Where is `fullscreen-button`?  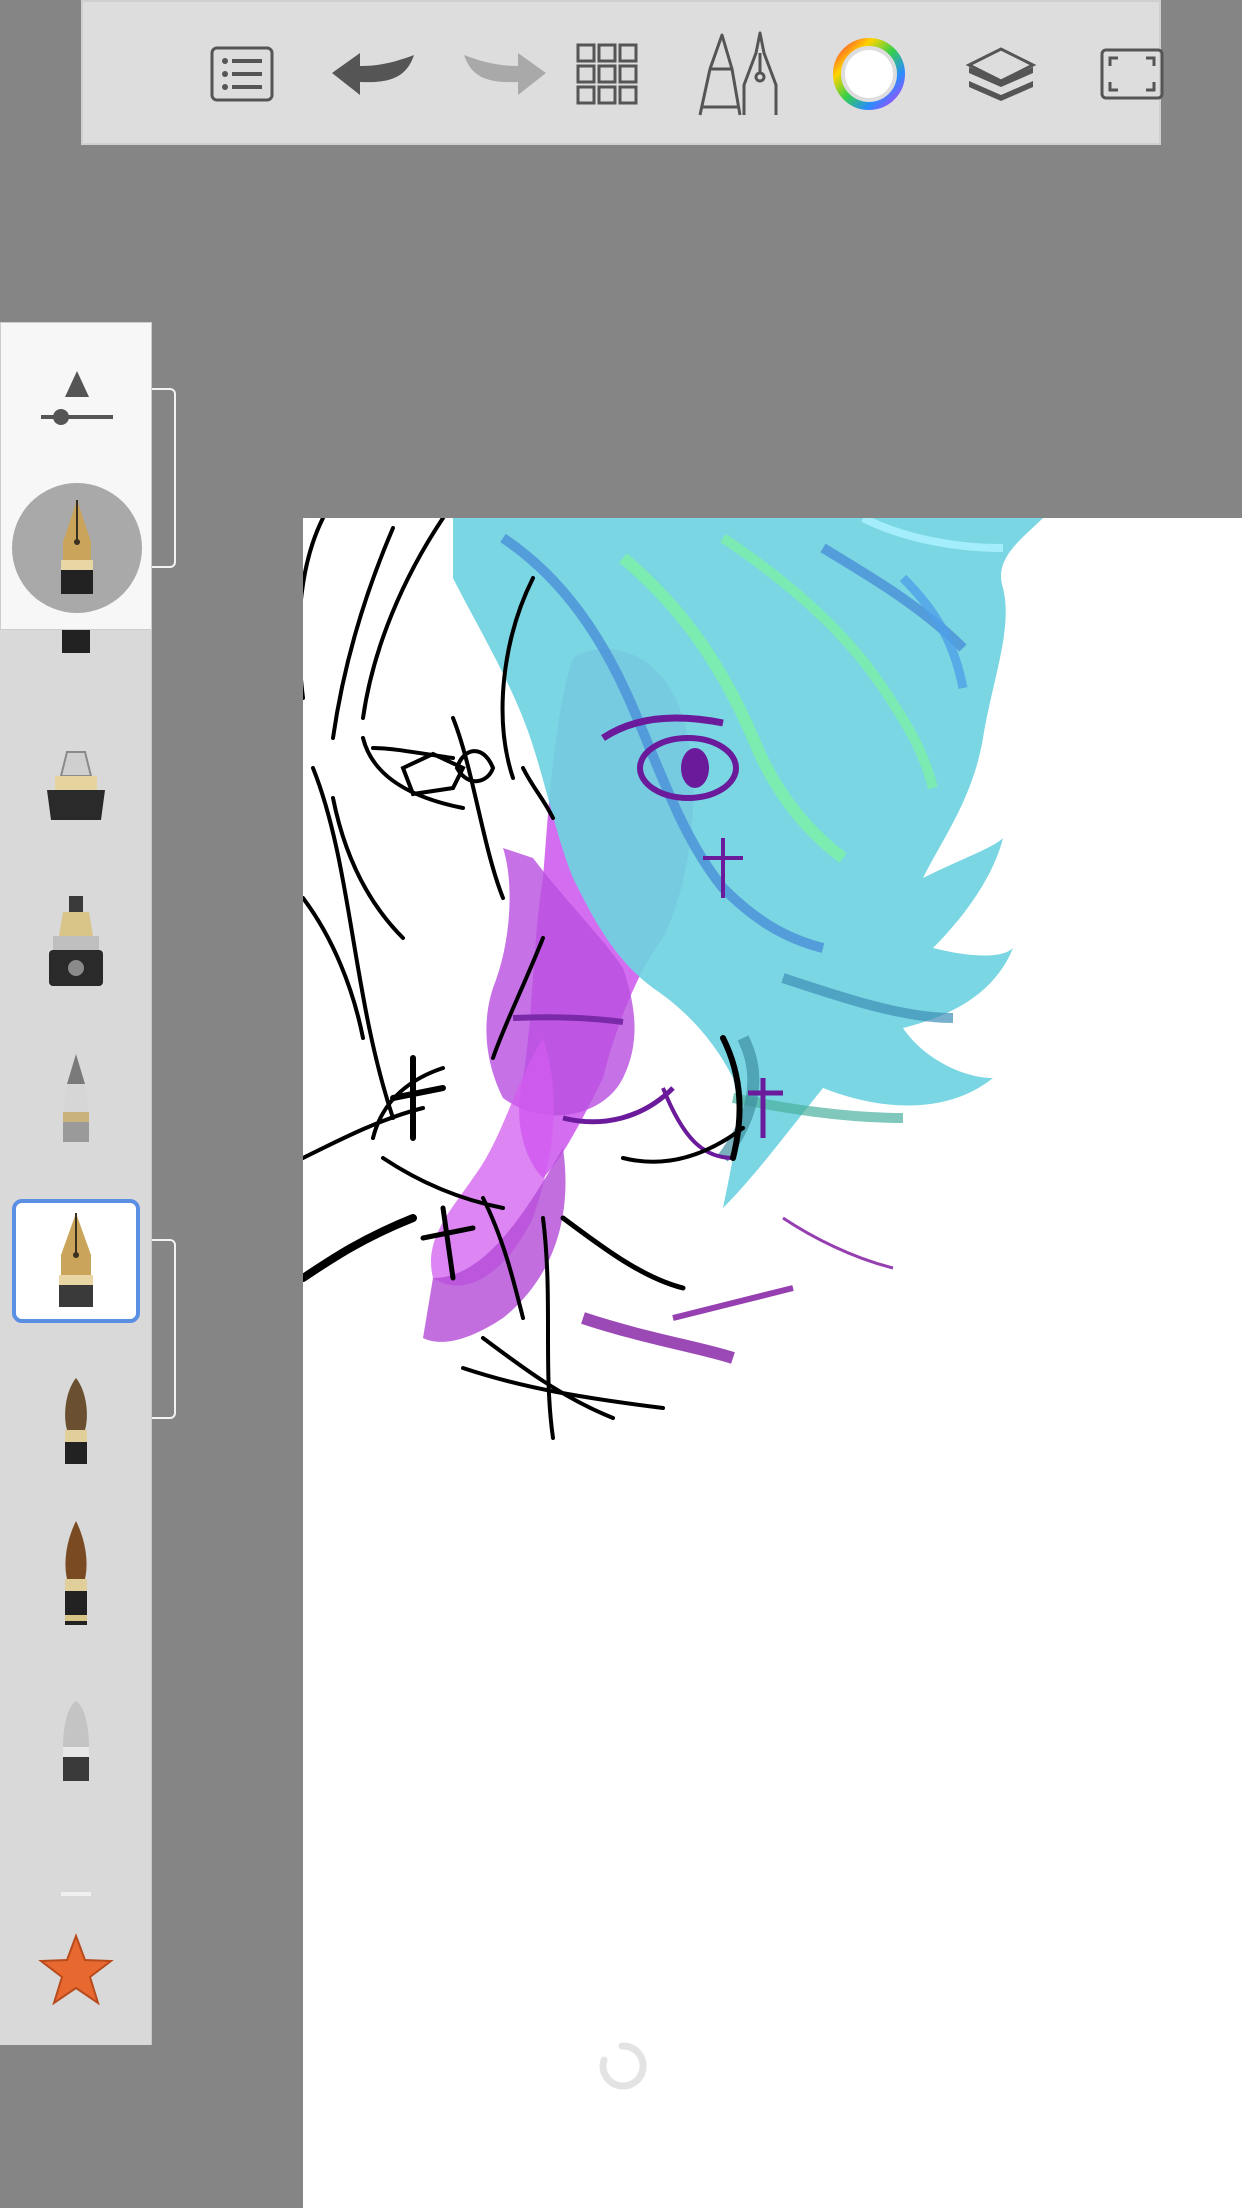
fullscreen-button is located at coordinates (1132, 74).